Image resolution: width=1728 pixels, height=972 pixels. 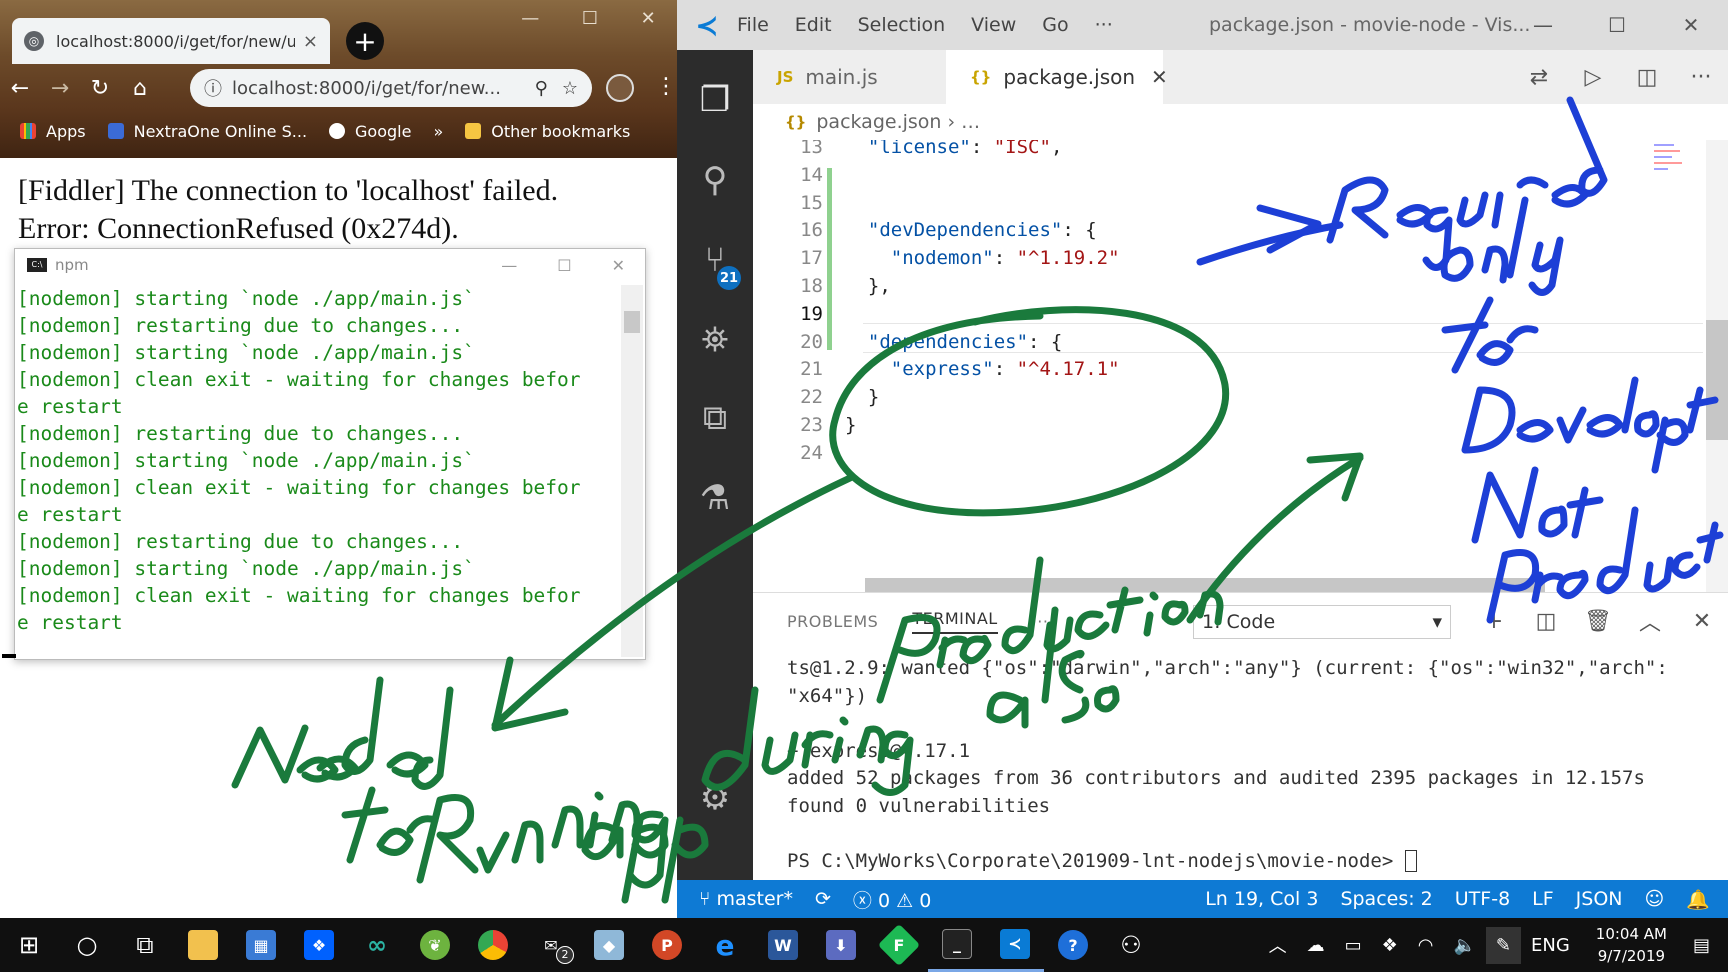 I want to click on clock: 10:04 AM 9/7/2019, so click(x=1631, y=945).